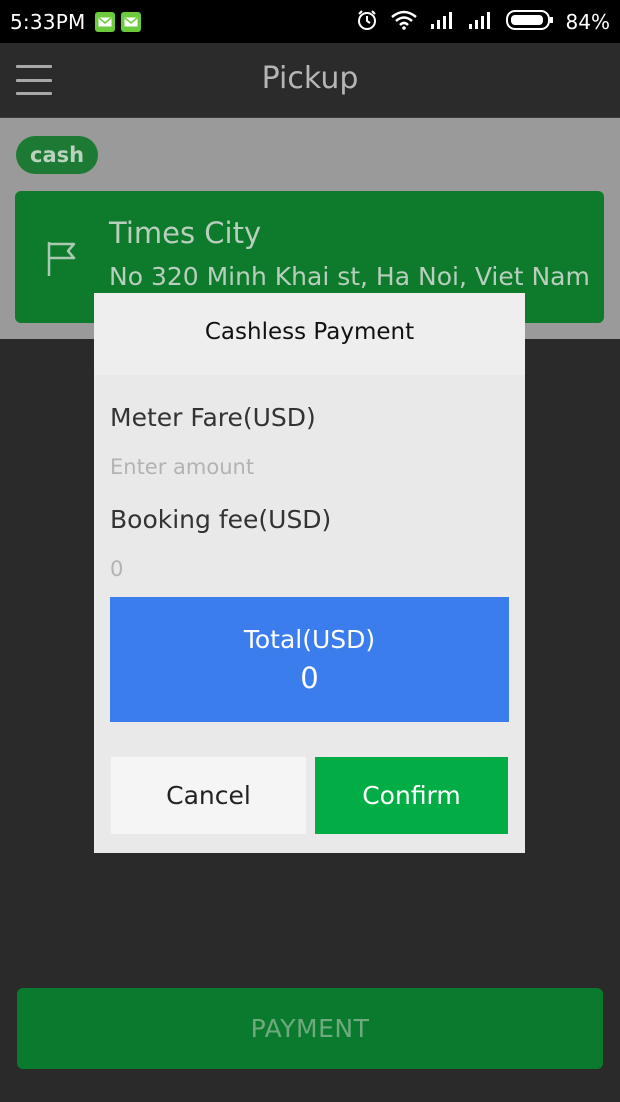 The image size is (620, 1102). I want to click on dialog-title: Cashless Payment, so click(309, 332).